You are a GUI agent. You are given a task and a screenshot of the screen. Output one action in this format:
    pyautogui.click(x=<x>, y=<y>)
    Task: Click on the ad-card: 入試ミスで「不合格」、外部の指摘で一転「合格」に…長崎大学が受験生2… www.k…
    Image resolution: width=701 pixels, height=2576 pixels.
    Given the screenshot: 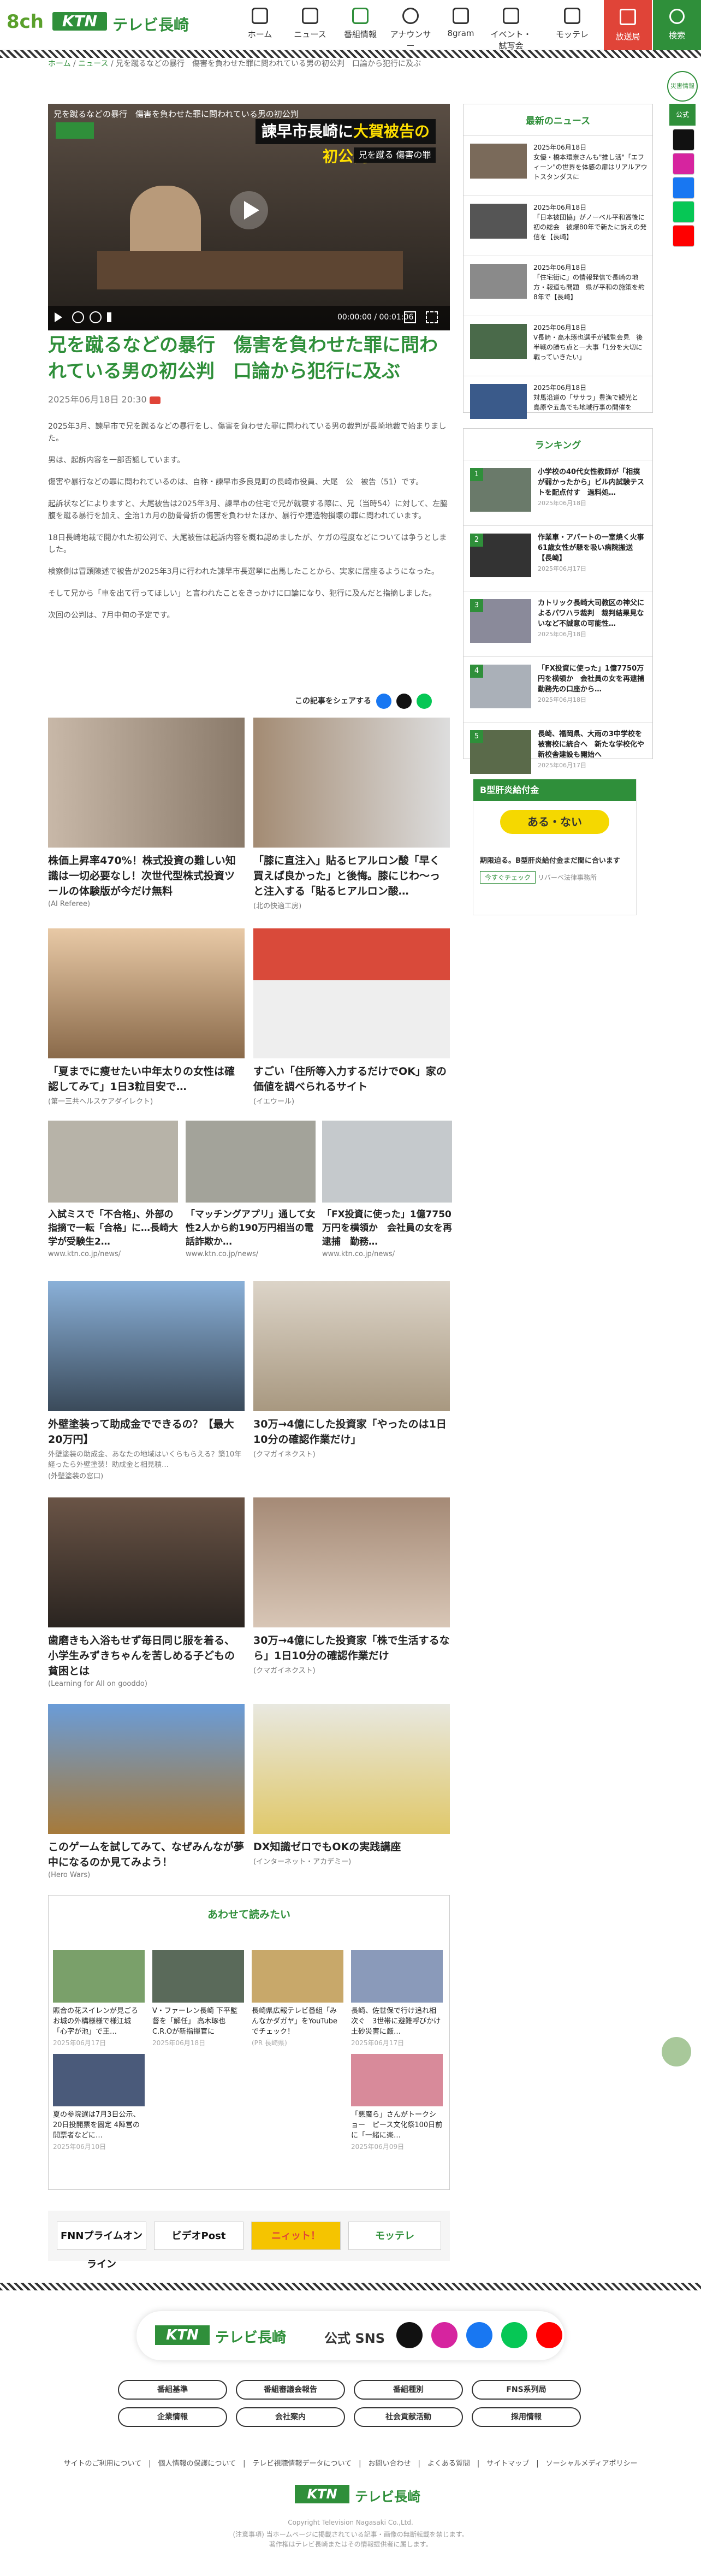 What is the action you would take?
    pyautogui.click(x=113, y=1189)
    